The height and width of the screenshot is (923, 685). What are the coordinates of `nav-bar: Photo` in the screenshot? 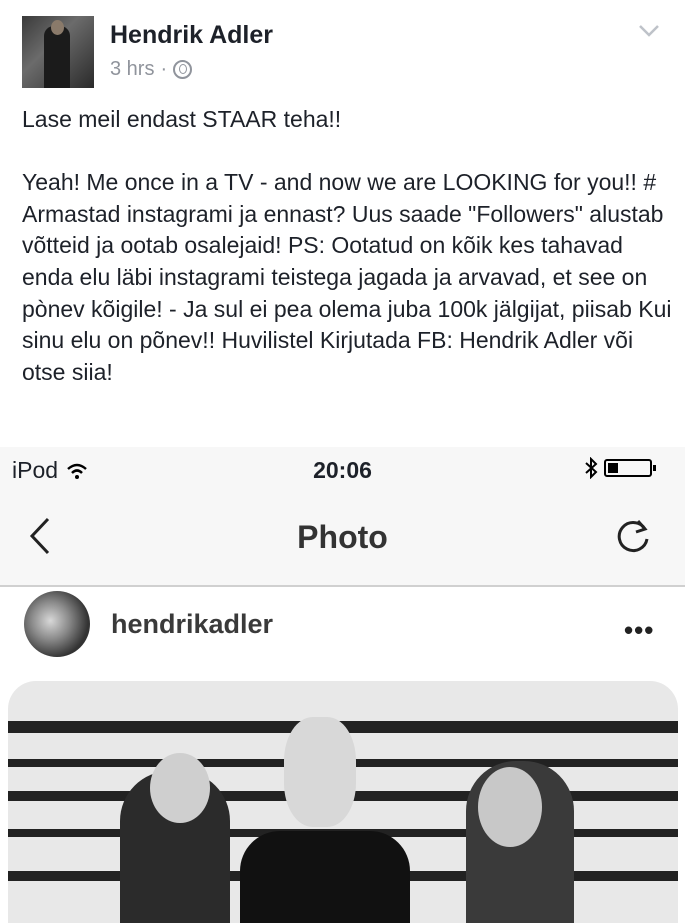 It's located at (342, 540).